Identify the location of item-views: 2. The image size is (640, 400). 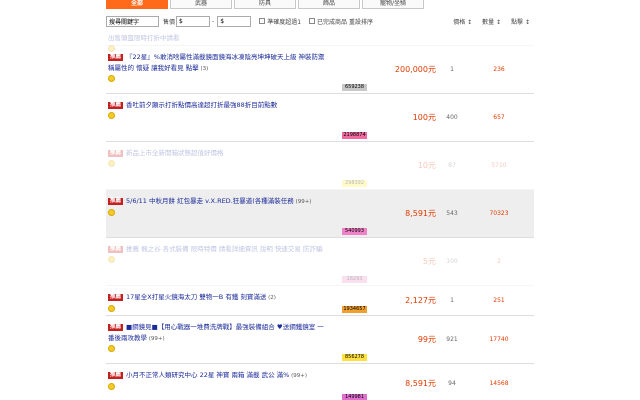
(499, 261).